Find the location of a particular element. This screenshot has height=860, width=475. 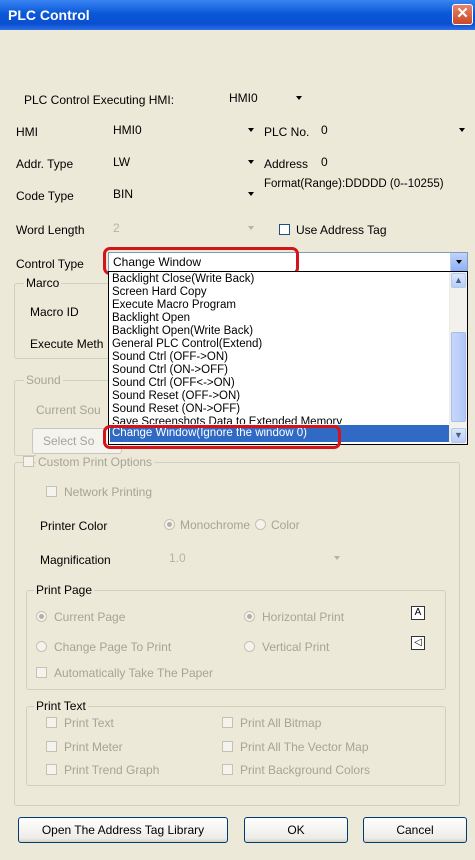

address-label: Address is located at coordinates (286, 164).